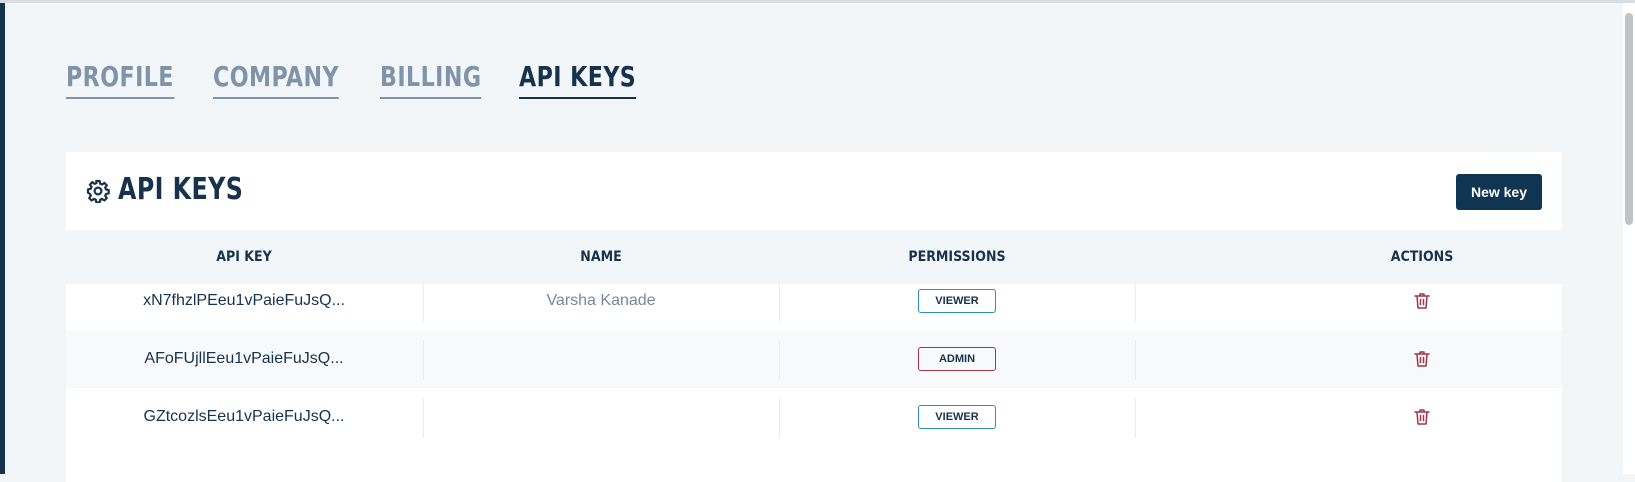  I want to click on tab-company: COMPANY, so click(275, 79).